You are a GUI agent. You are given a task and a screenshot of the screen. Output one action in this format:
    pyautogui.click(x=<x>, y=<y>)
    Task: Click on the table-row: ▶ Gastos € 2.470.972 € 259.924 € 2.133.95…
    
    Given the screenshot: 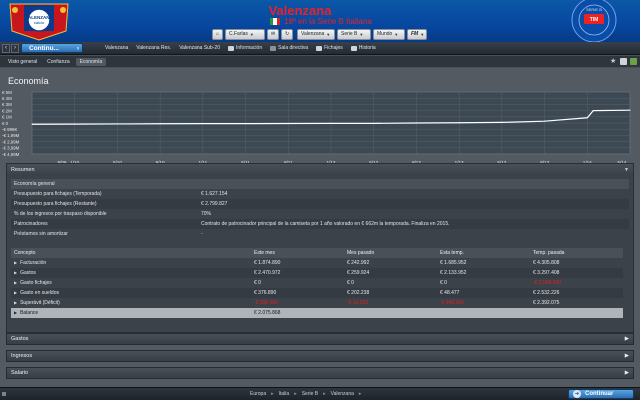 What is the action you would take?
    pyautogui.click(x=317, y=273)
    